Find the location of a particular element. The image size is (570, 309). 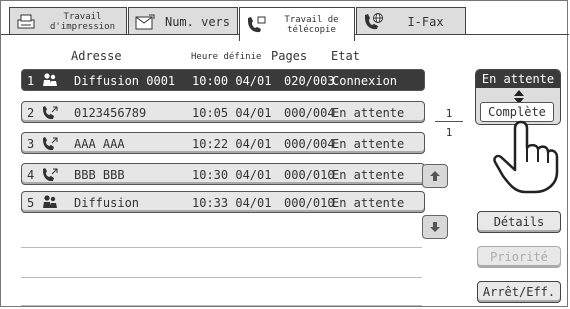

job-address: 0123456789 is located at coordinates (110, 113).